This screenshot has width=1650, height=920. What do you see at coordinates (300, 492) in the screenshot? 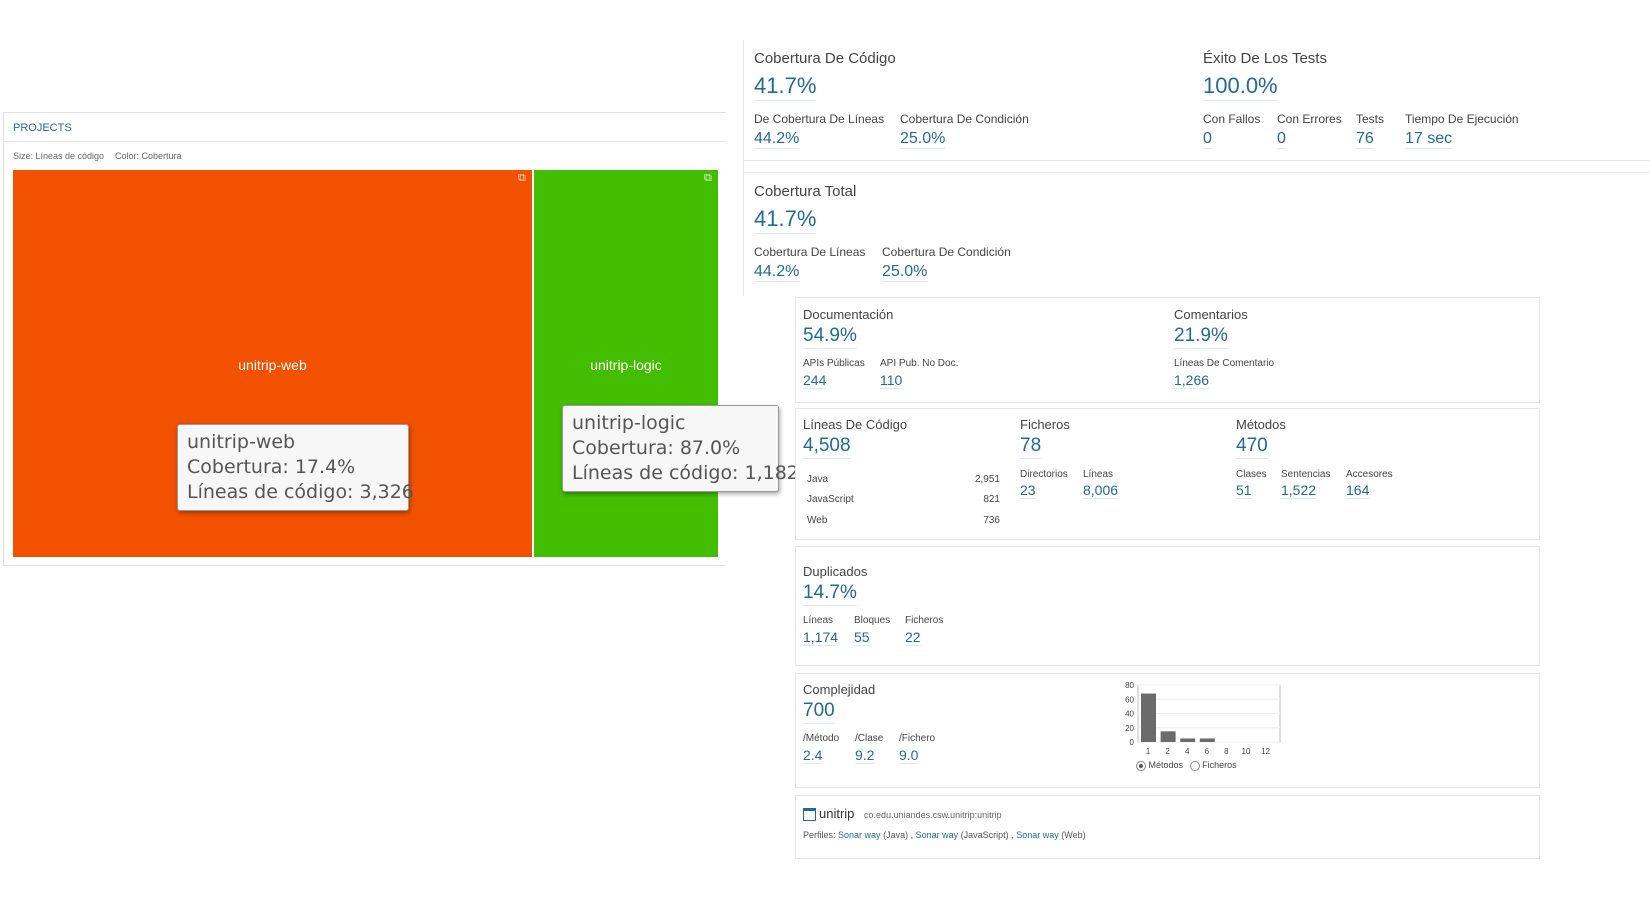
I see `tooltip-lines: Líneas de código: 3,326` at bounding box center [300, 492].